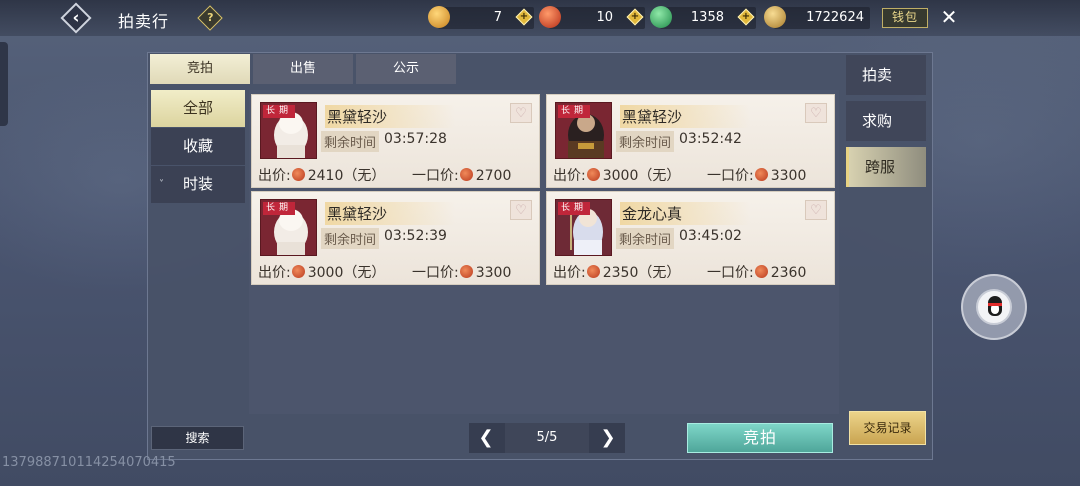  Describe the element at coordinates (346, 273) in the screenshot. I see `bid-value: 3000（无）` at that location.